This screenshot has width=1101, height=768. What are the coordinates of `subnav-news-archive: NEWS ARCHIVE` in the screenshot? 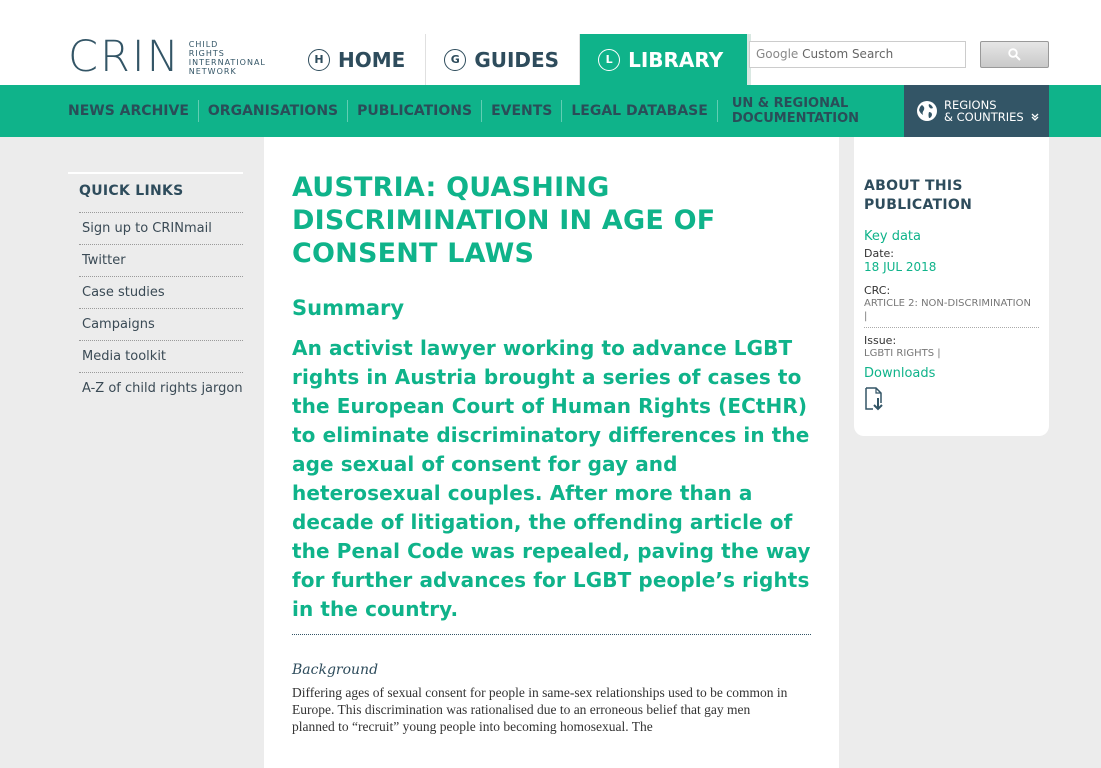 It's located at (133, 111).